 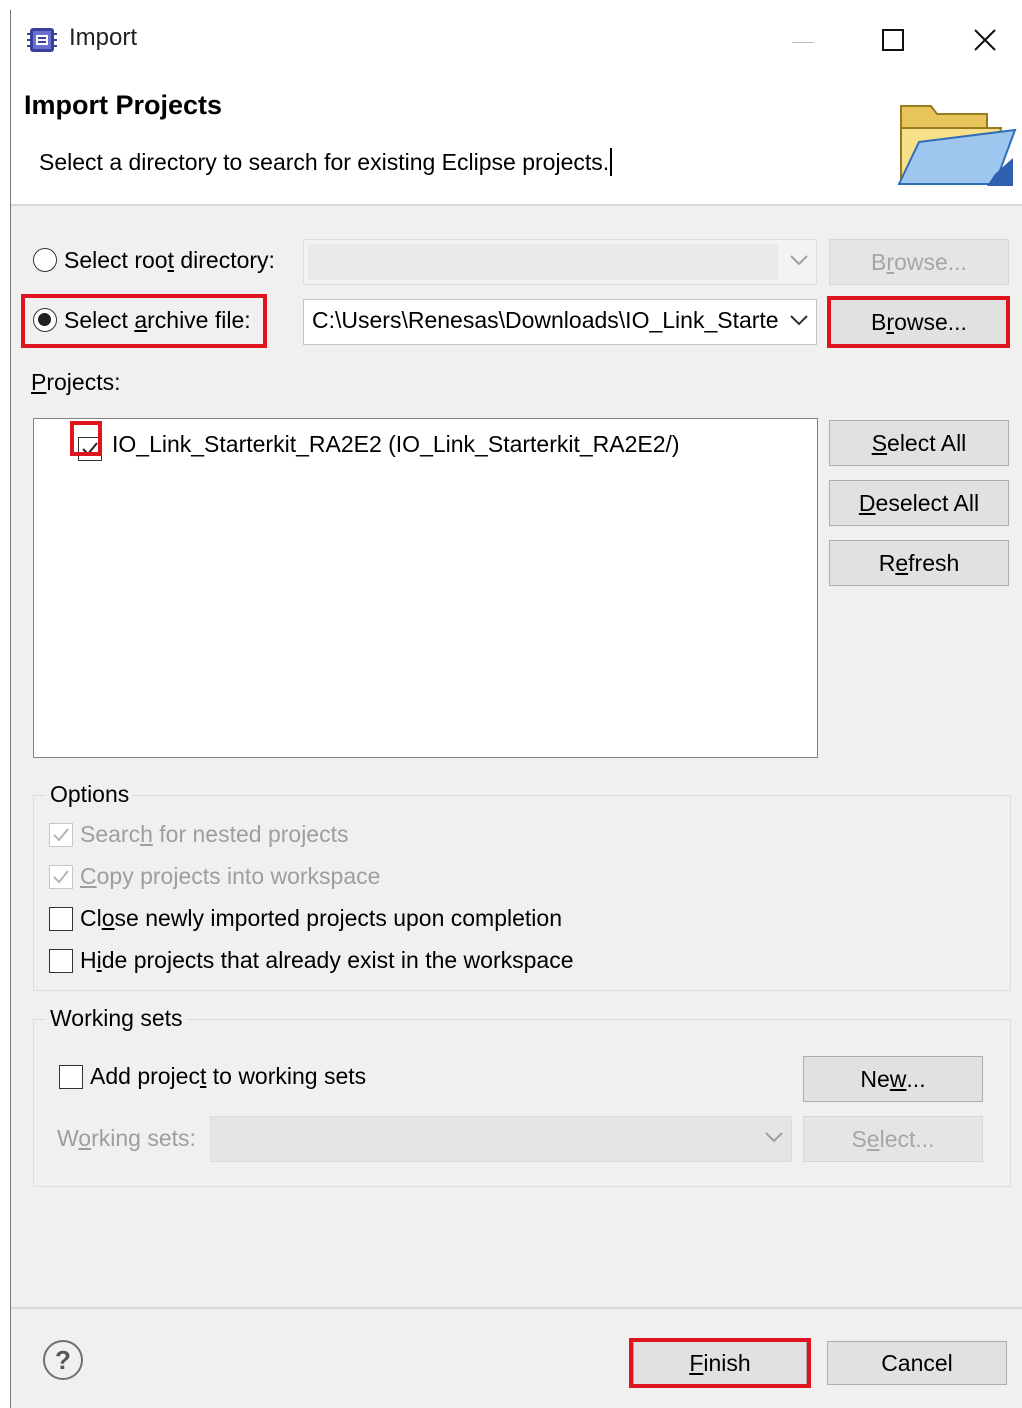 What do you see at coordinates (919, 563) in the screenshot?
I see `refresh-button: Re fresh` at bounding box center [919, 563].